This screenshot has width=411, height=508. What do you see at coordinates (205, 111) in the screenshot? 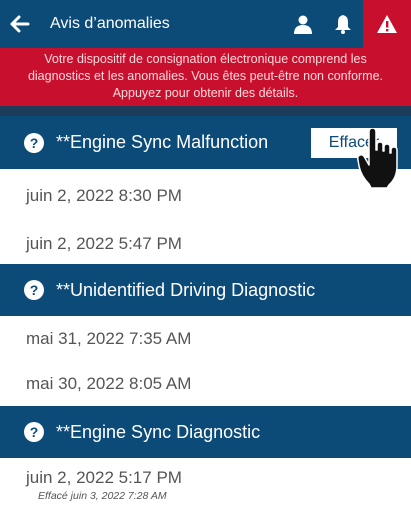
I see `divider` at bounding box center [205, 111].